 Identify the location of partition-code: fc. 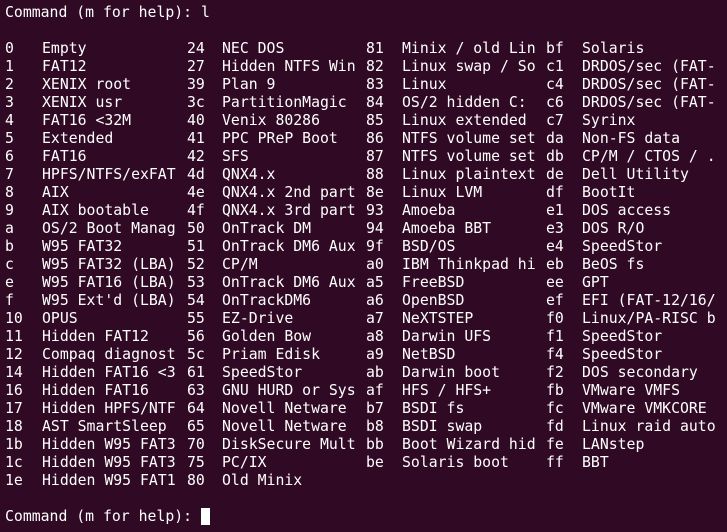
(555, 408).